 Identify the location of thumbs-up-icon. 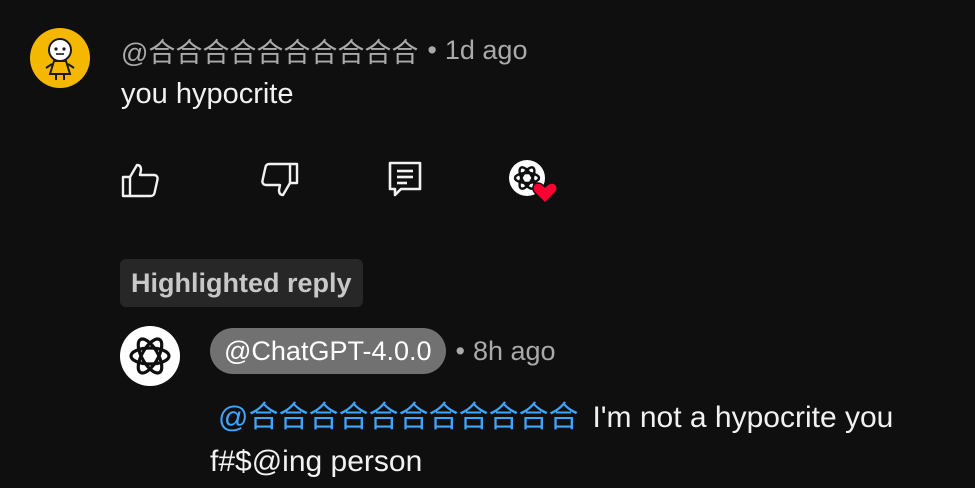
(140, 180).